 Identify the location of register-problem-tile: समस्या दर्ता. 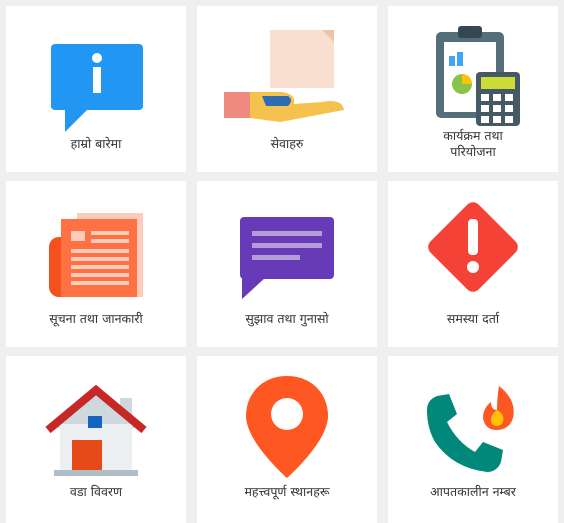
(473, 264).